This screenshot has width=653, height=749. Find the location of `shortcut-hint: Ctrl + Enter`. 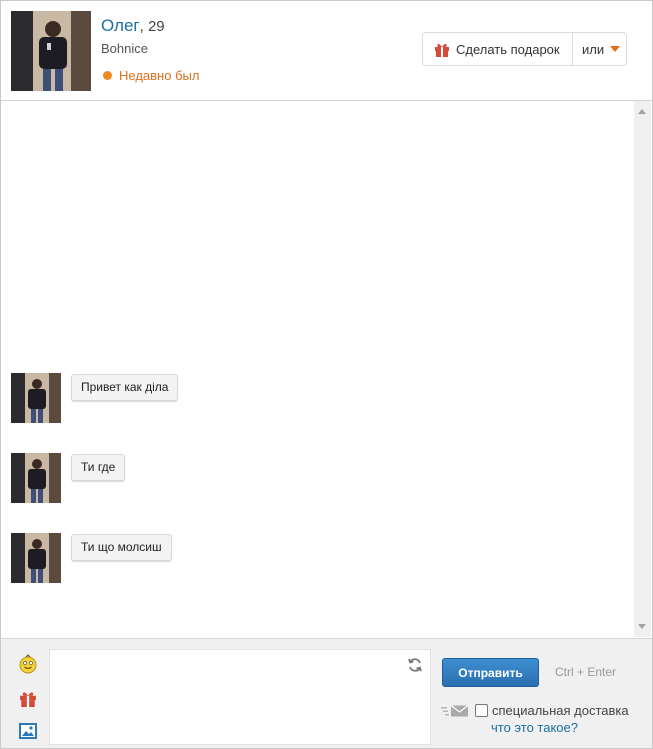

shortcut-hint: Ctrl + Enter is located at coordinates (586, 672).